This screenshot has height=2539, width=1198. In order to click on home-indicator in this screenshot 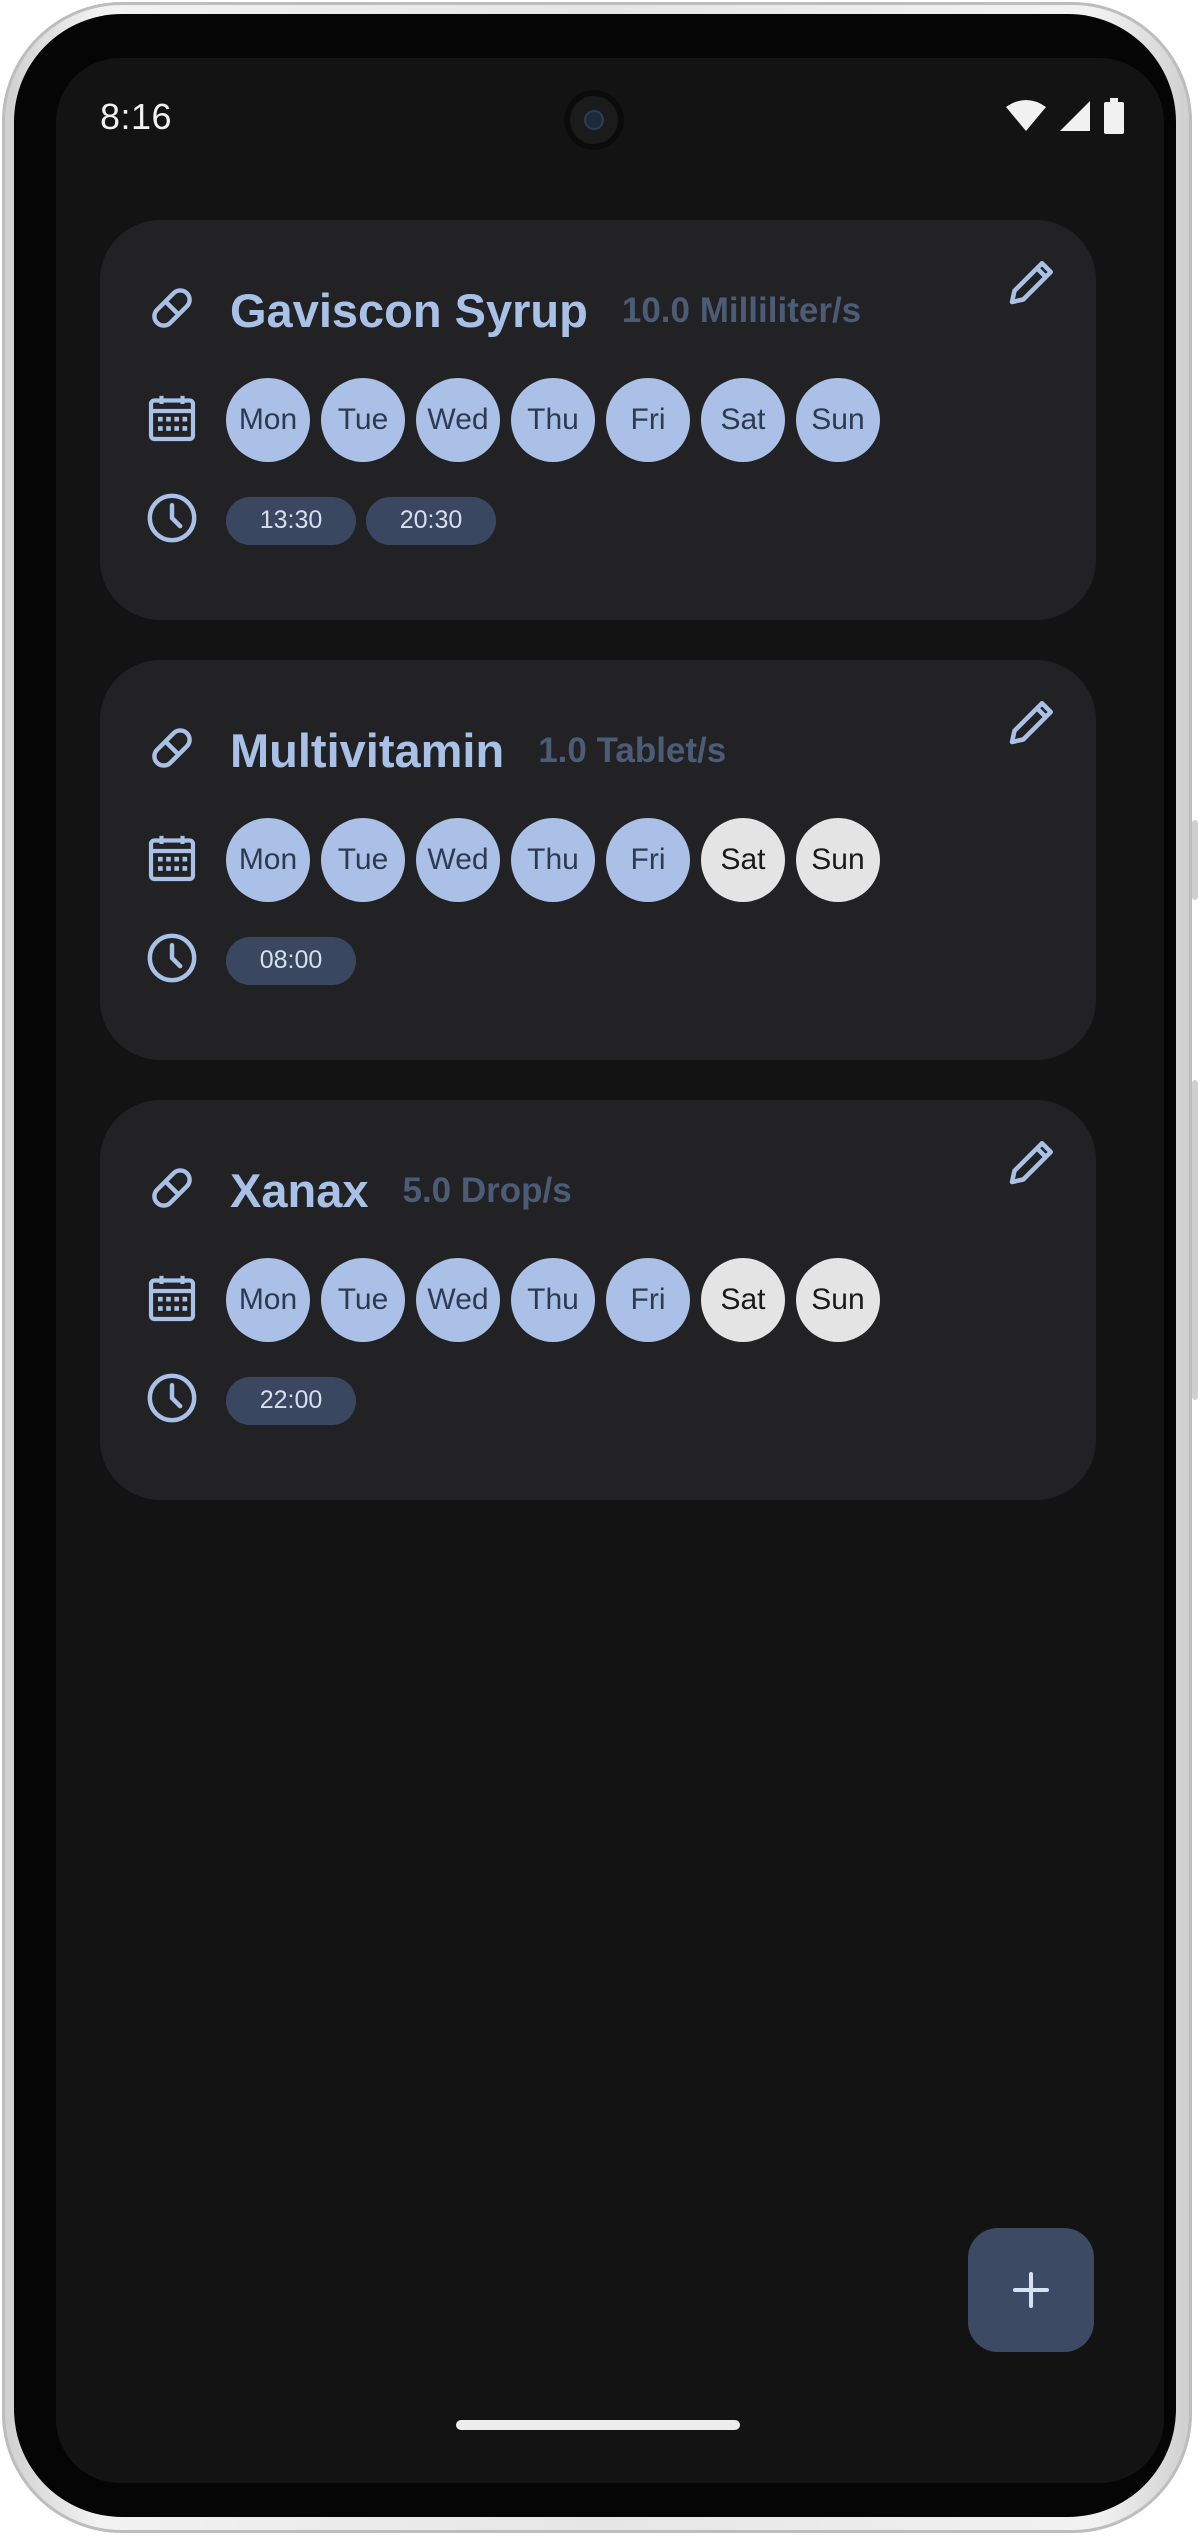, I will do `click(598, 2425)`.